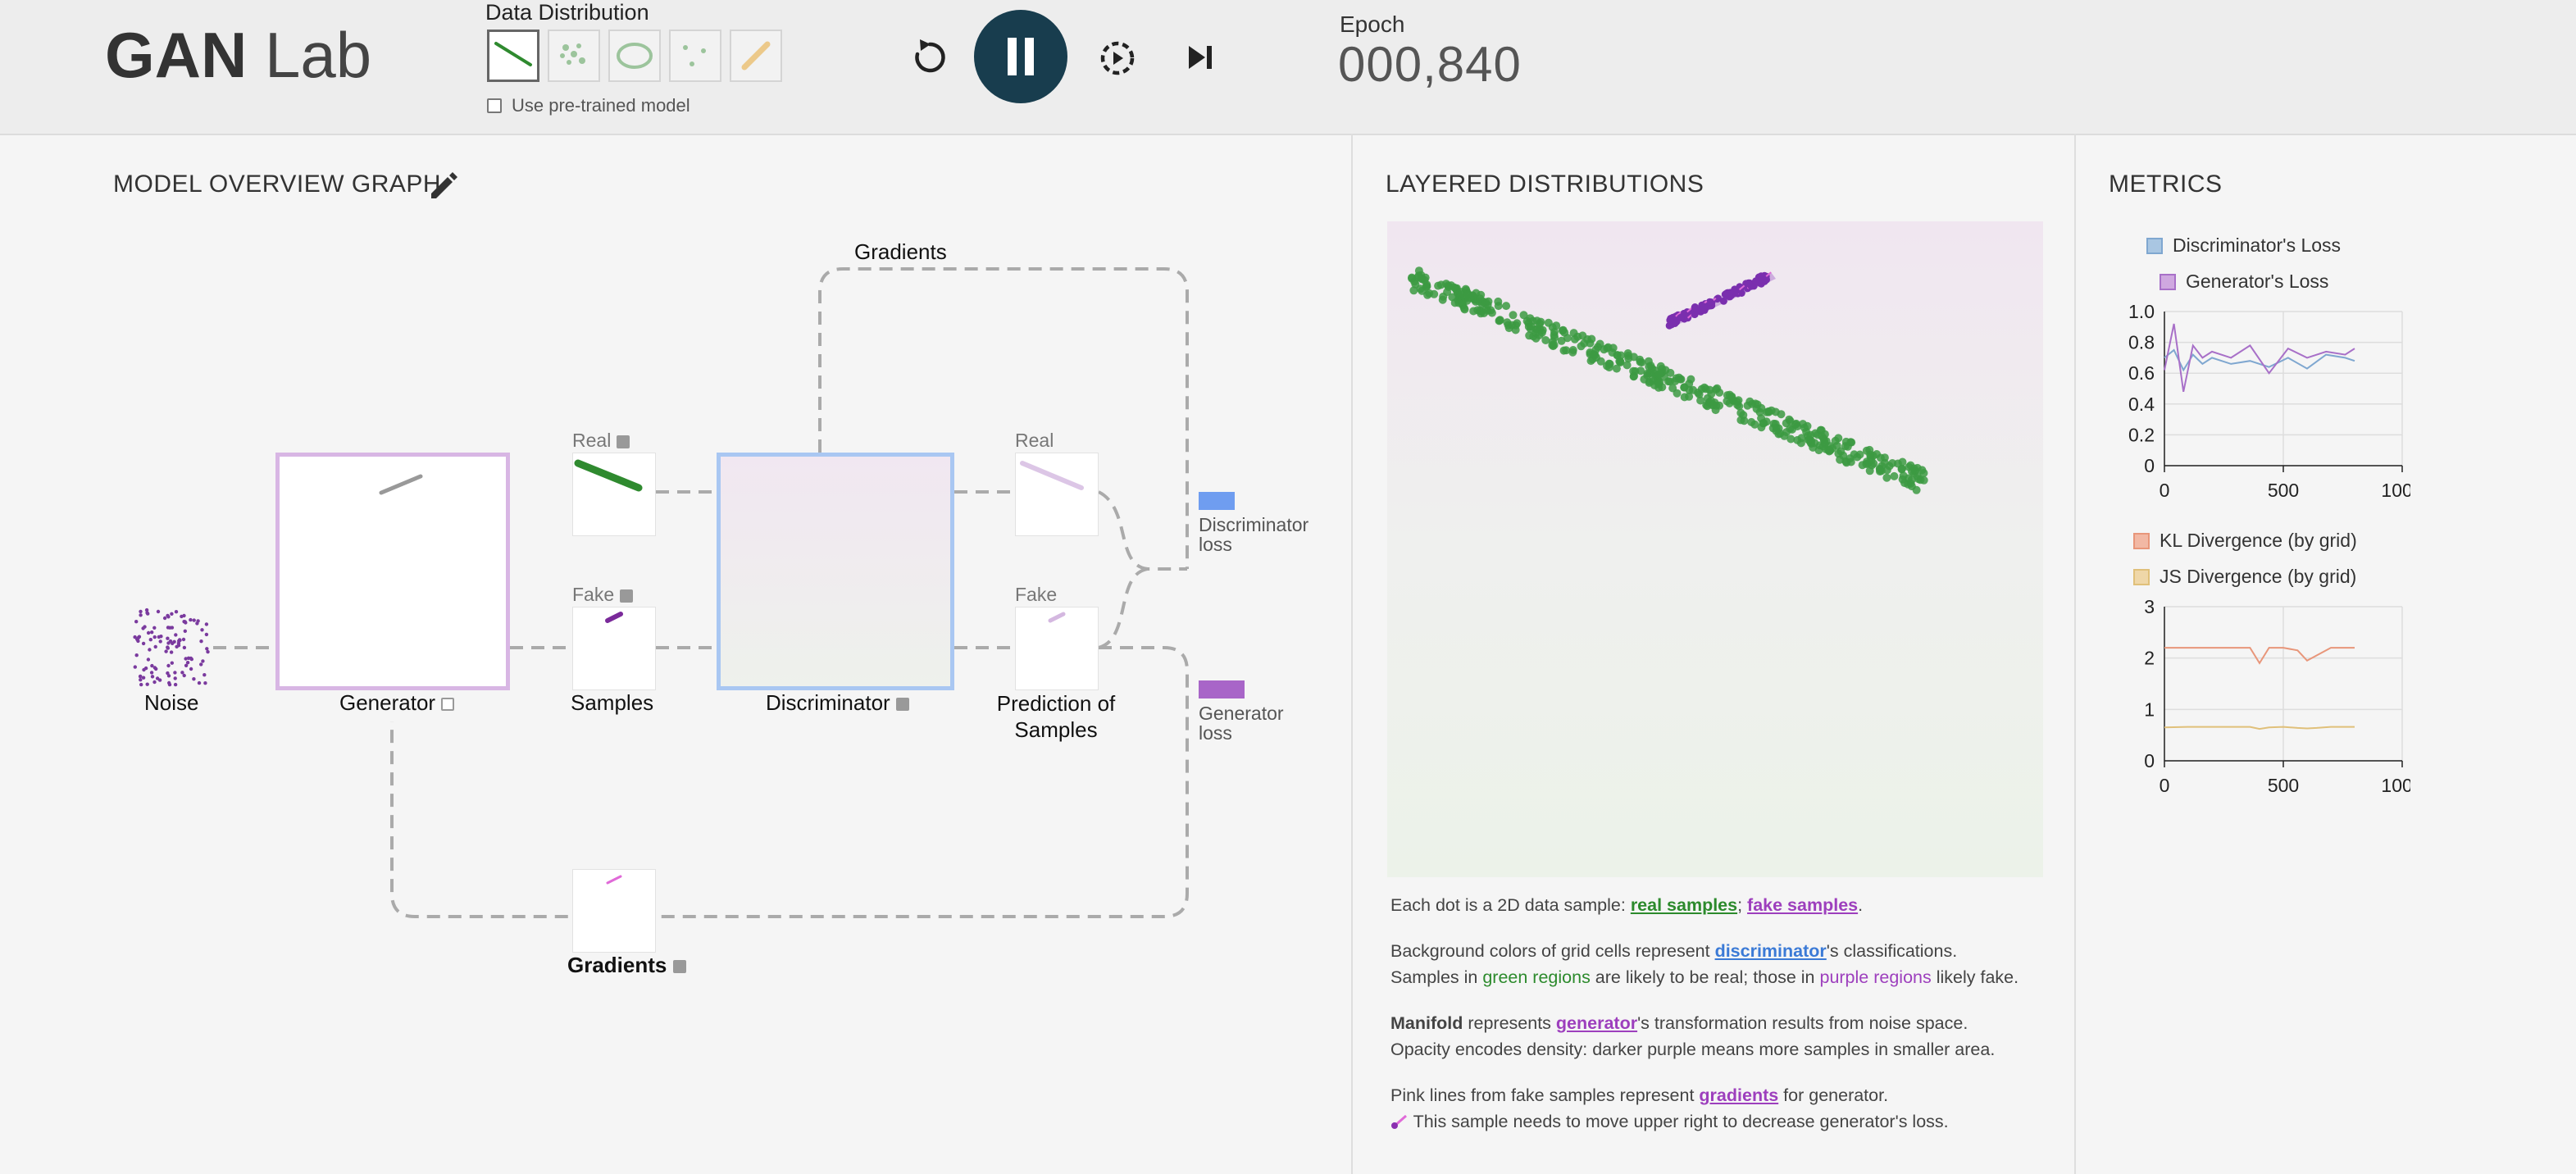 Image resolution: width=2576 pixels, height=1174 pixels. I want to click on fake-samples-node, so click(614, 648).